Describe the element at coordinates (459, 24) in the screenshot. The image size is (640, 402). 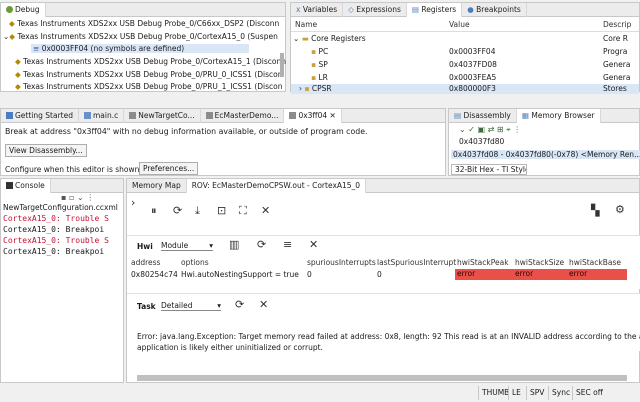
I see `col-value: Value` at that location.